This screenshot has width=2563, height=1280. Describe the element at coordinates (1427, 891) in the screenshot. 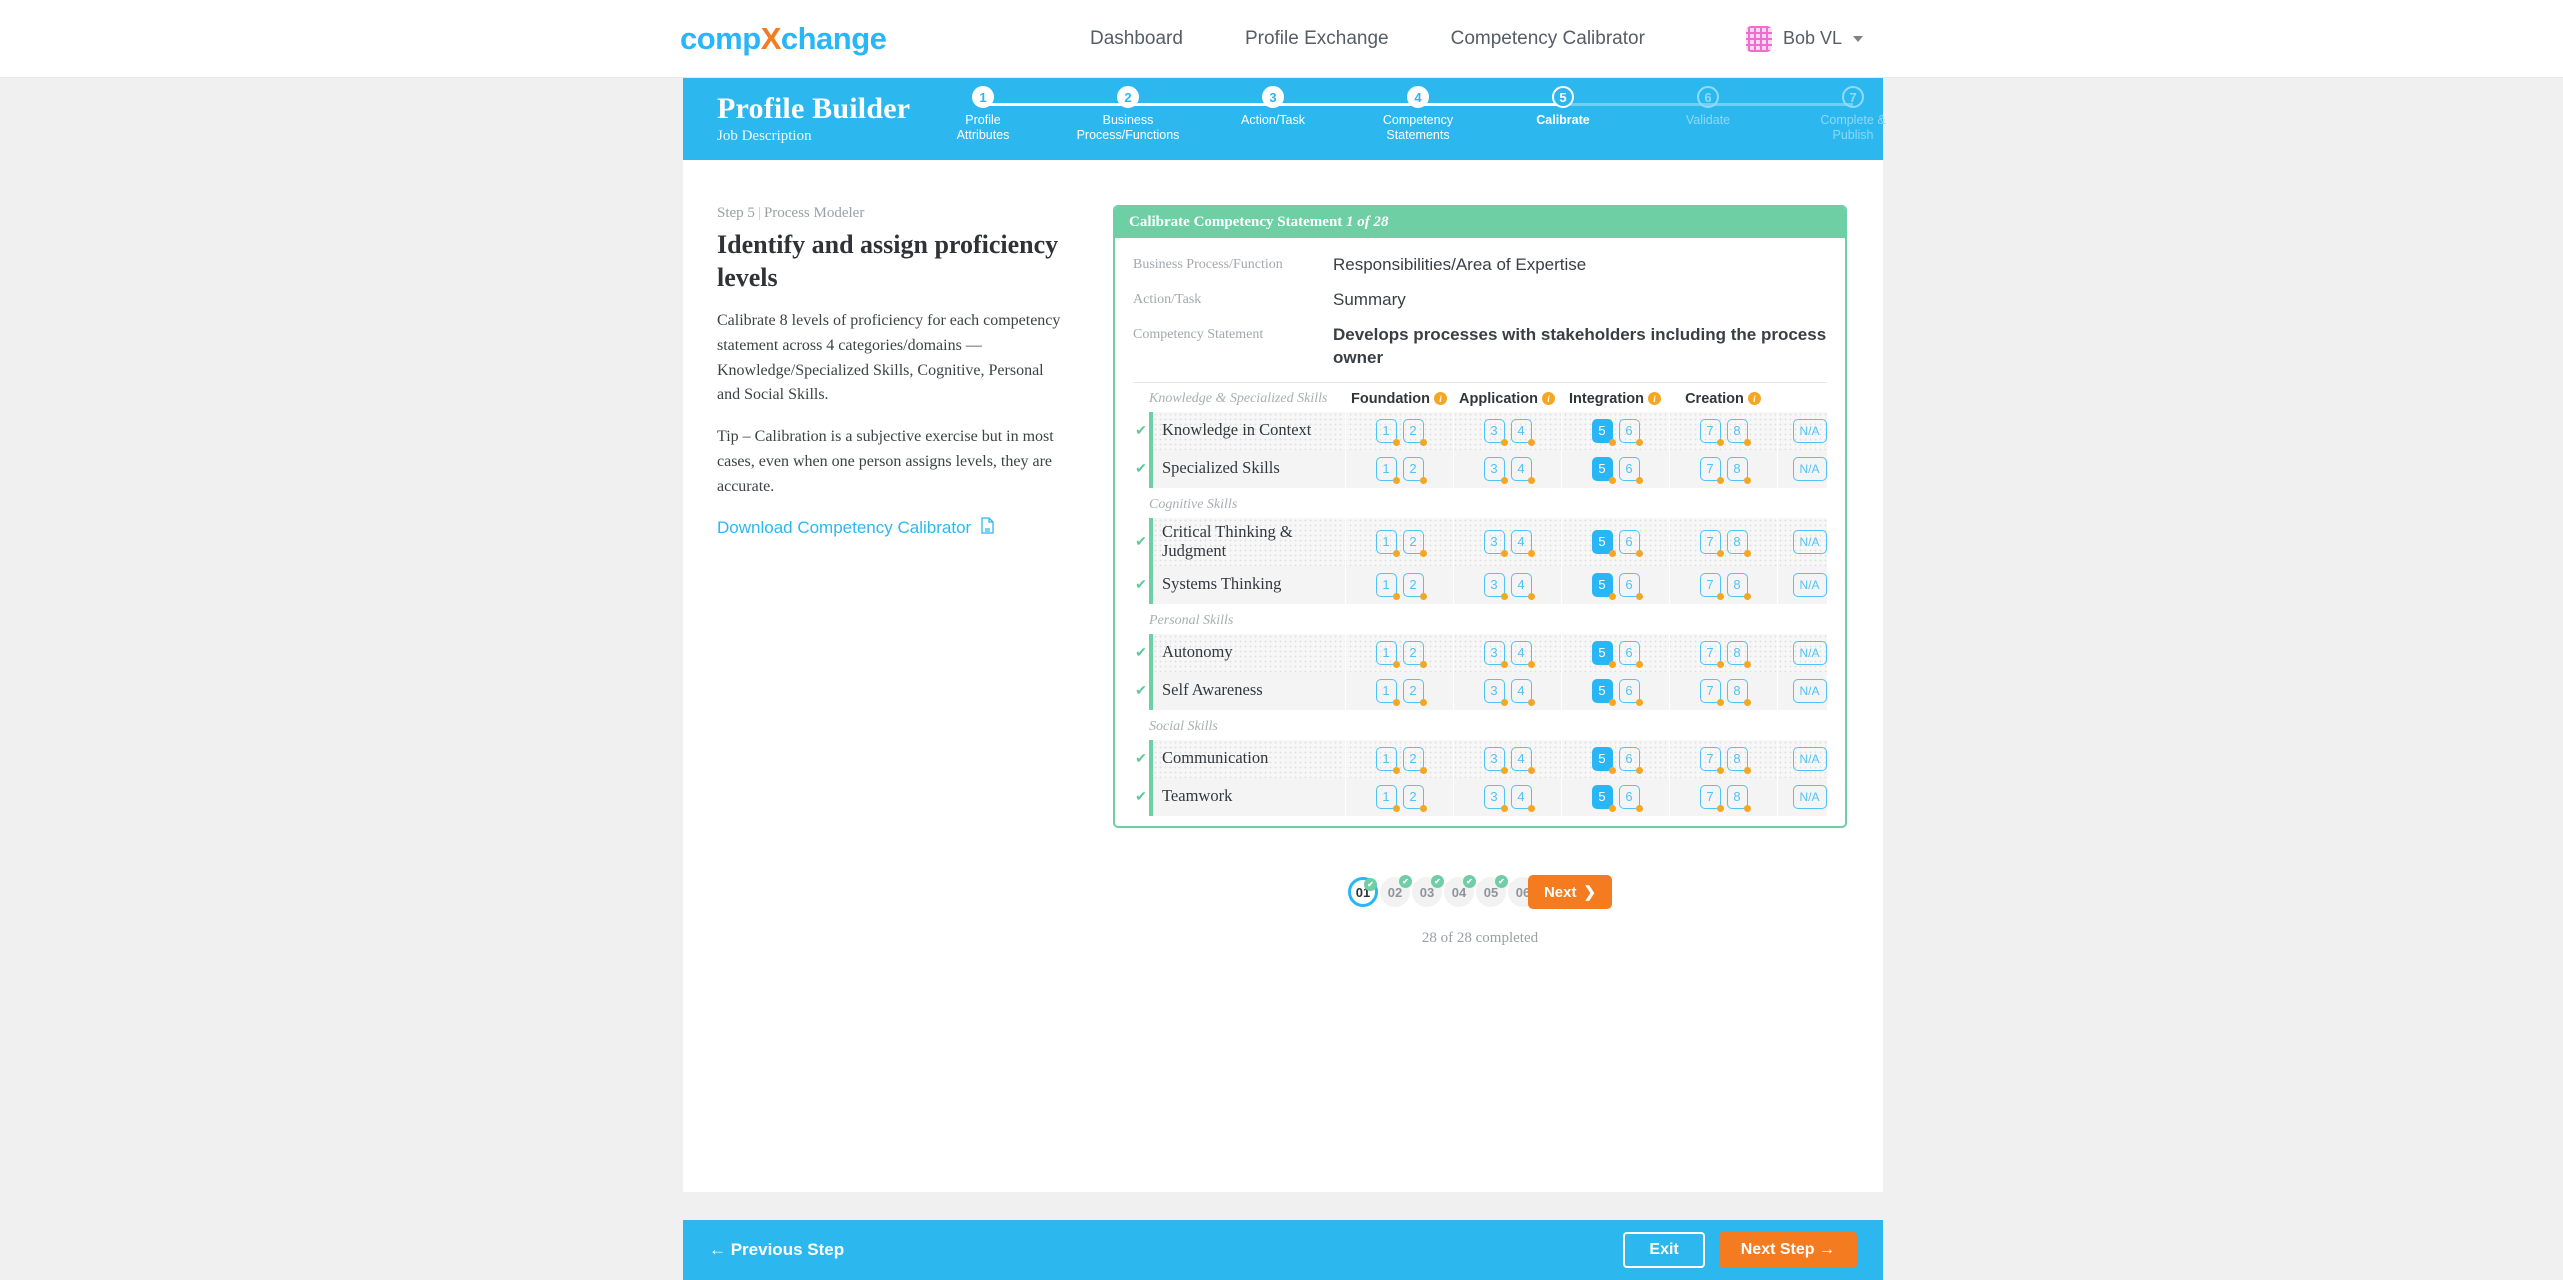

I see `pagination-page-03: 03 ✔` at that location.